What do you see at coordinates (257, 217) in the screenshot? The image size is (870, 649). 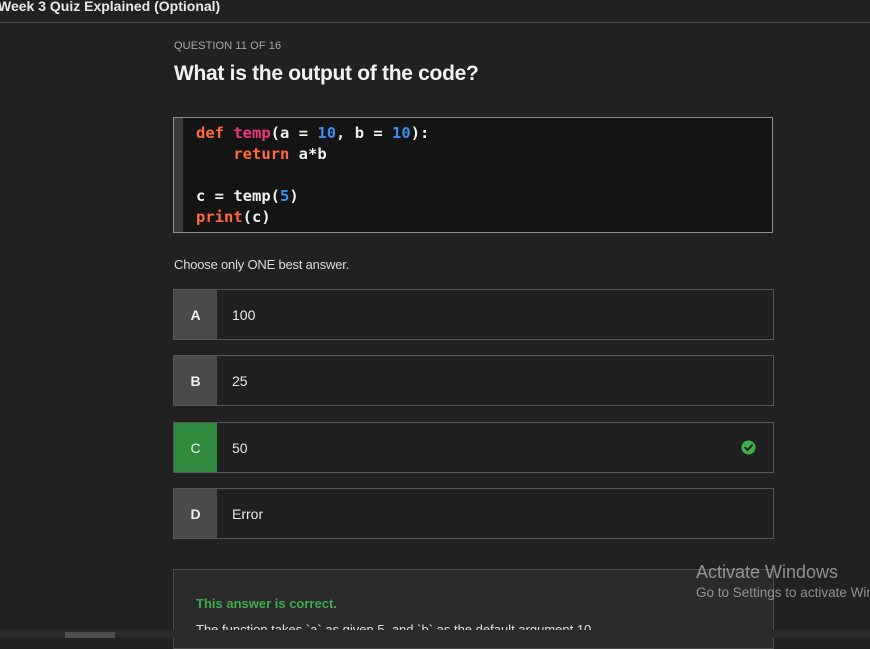 I see `code-print-argument: c` at bounding box center [257, 217].